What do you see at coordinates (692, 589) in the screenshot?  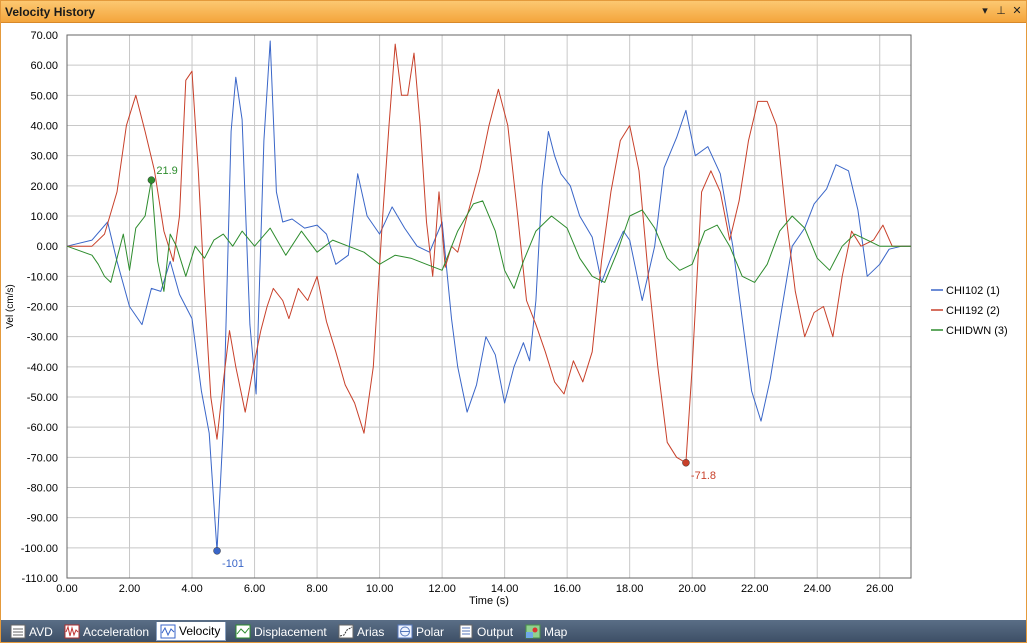 I see `x-tick-label: 20.00` at bounding box center [692, 589].